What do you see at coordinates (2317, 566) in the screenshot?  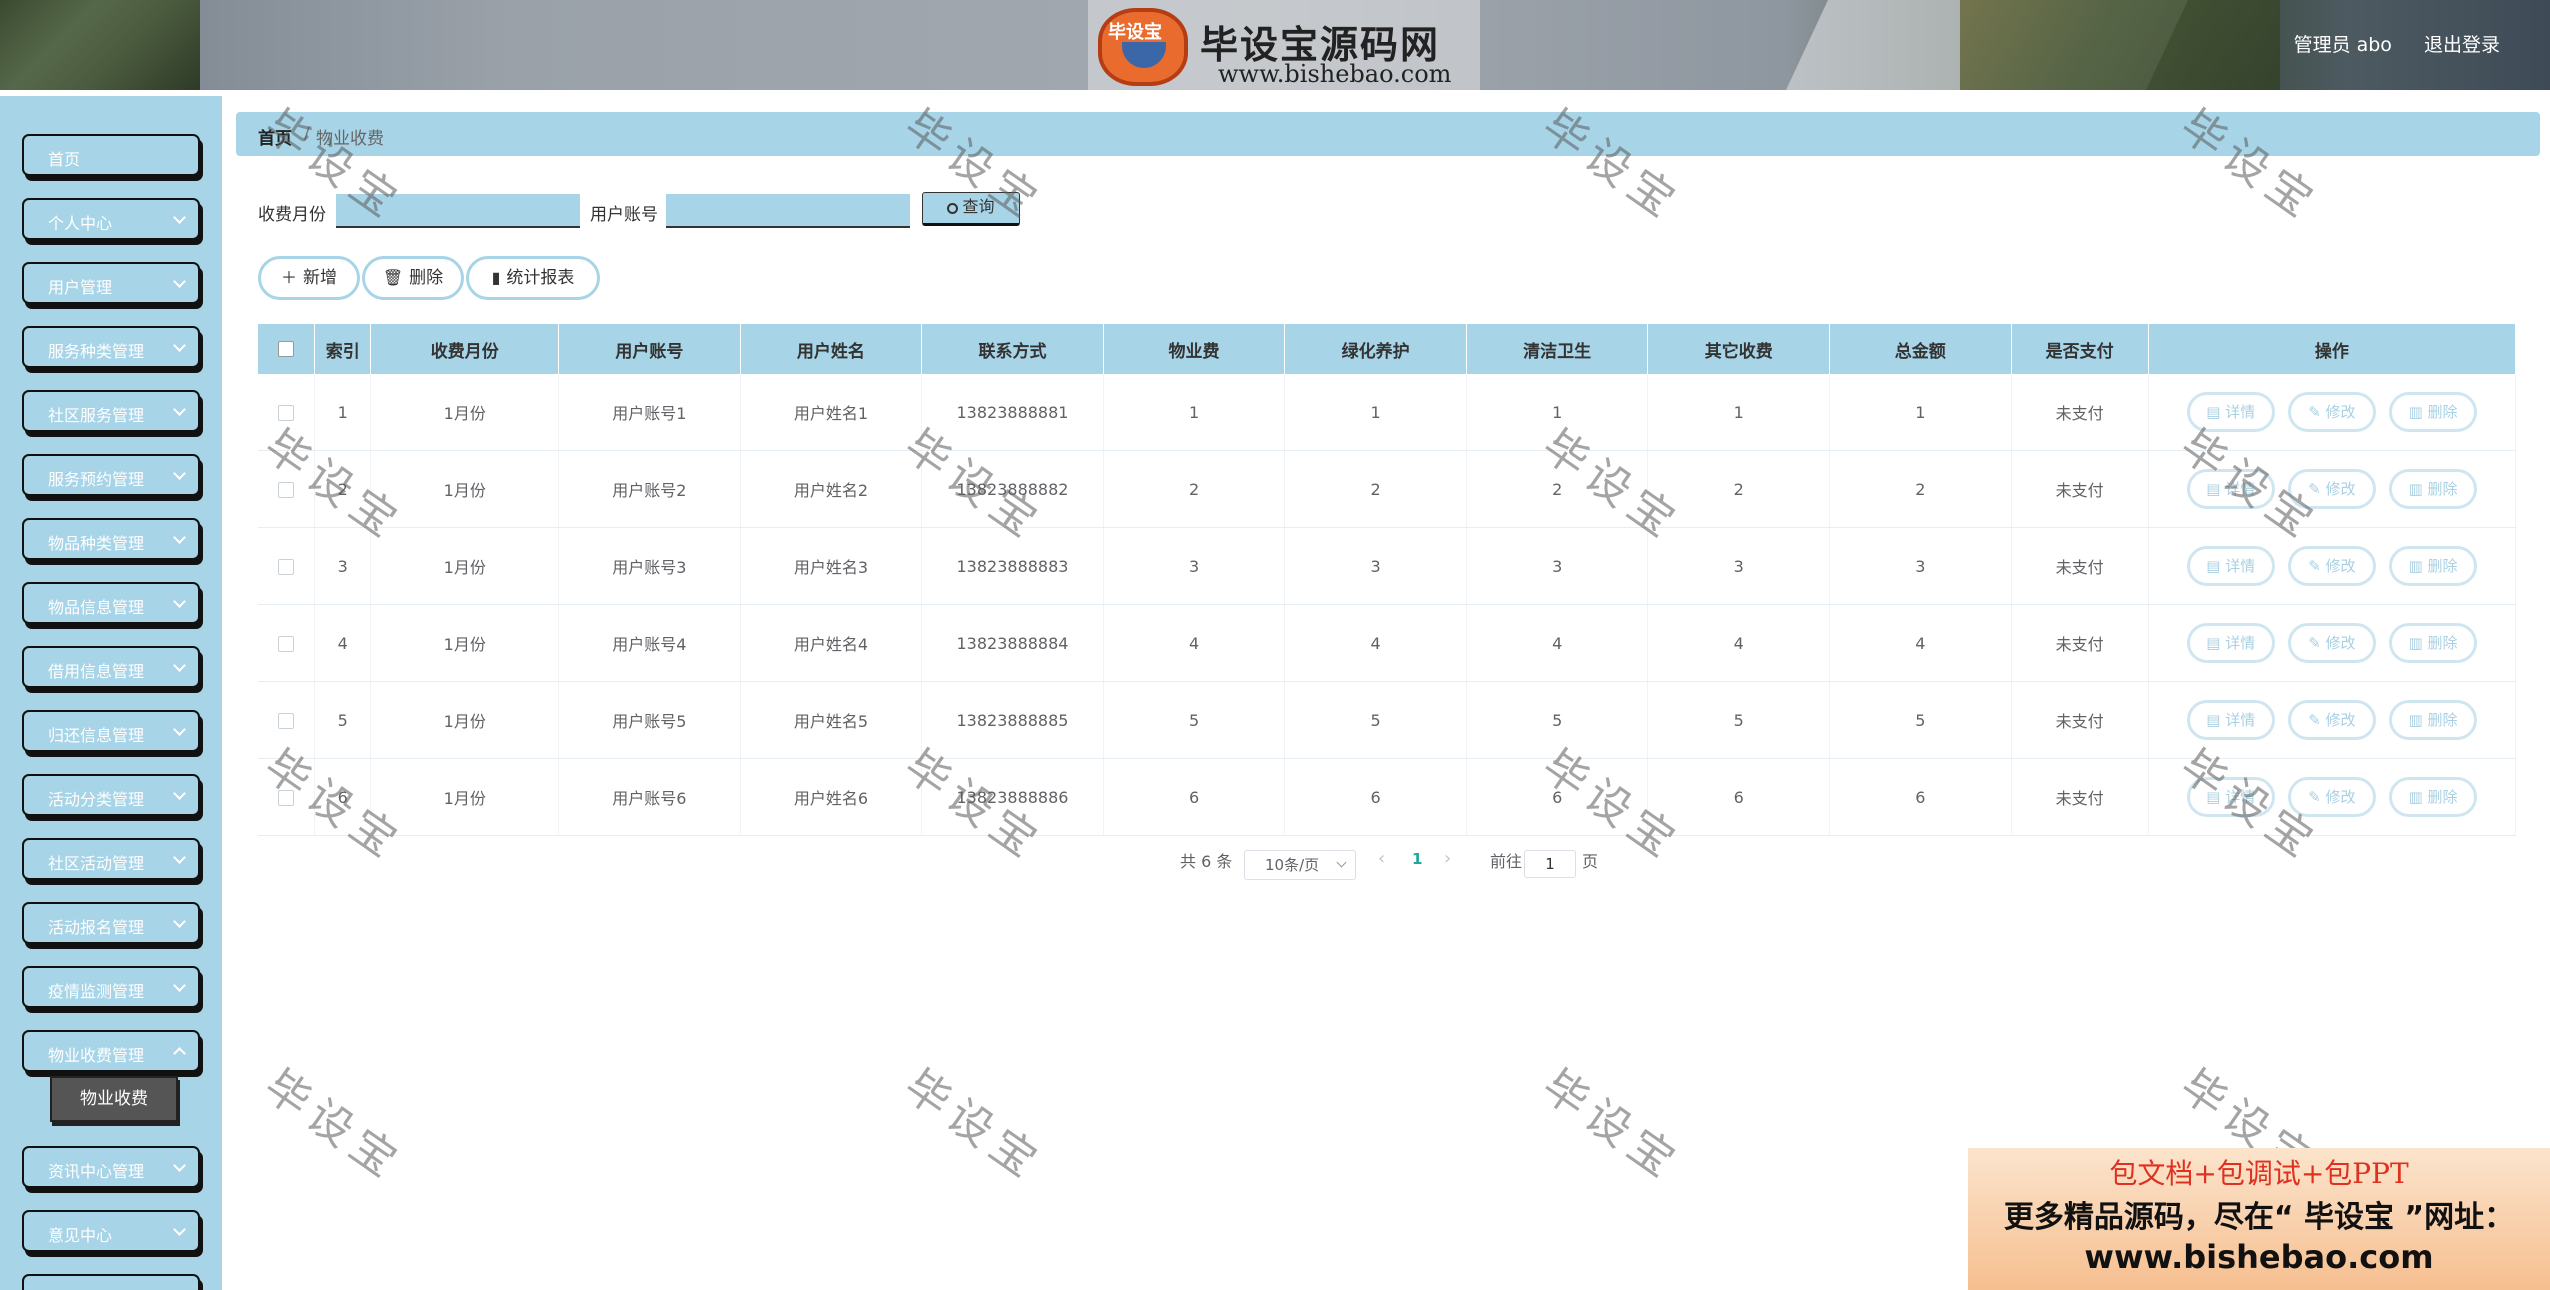 I see `pencil-icon: ✎` at bounding box center [2317, 566].